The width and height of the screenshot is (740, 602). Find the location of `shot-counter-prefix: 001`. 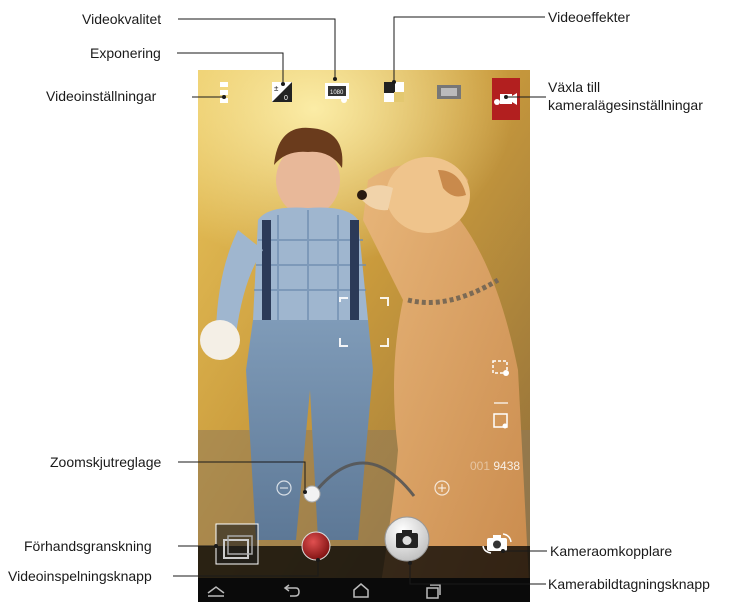

shot-counter-prefix: 001 is located at coordinates (480, 466).